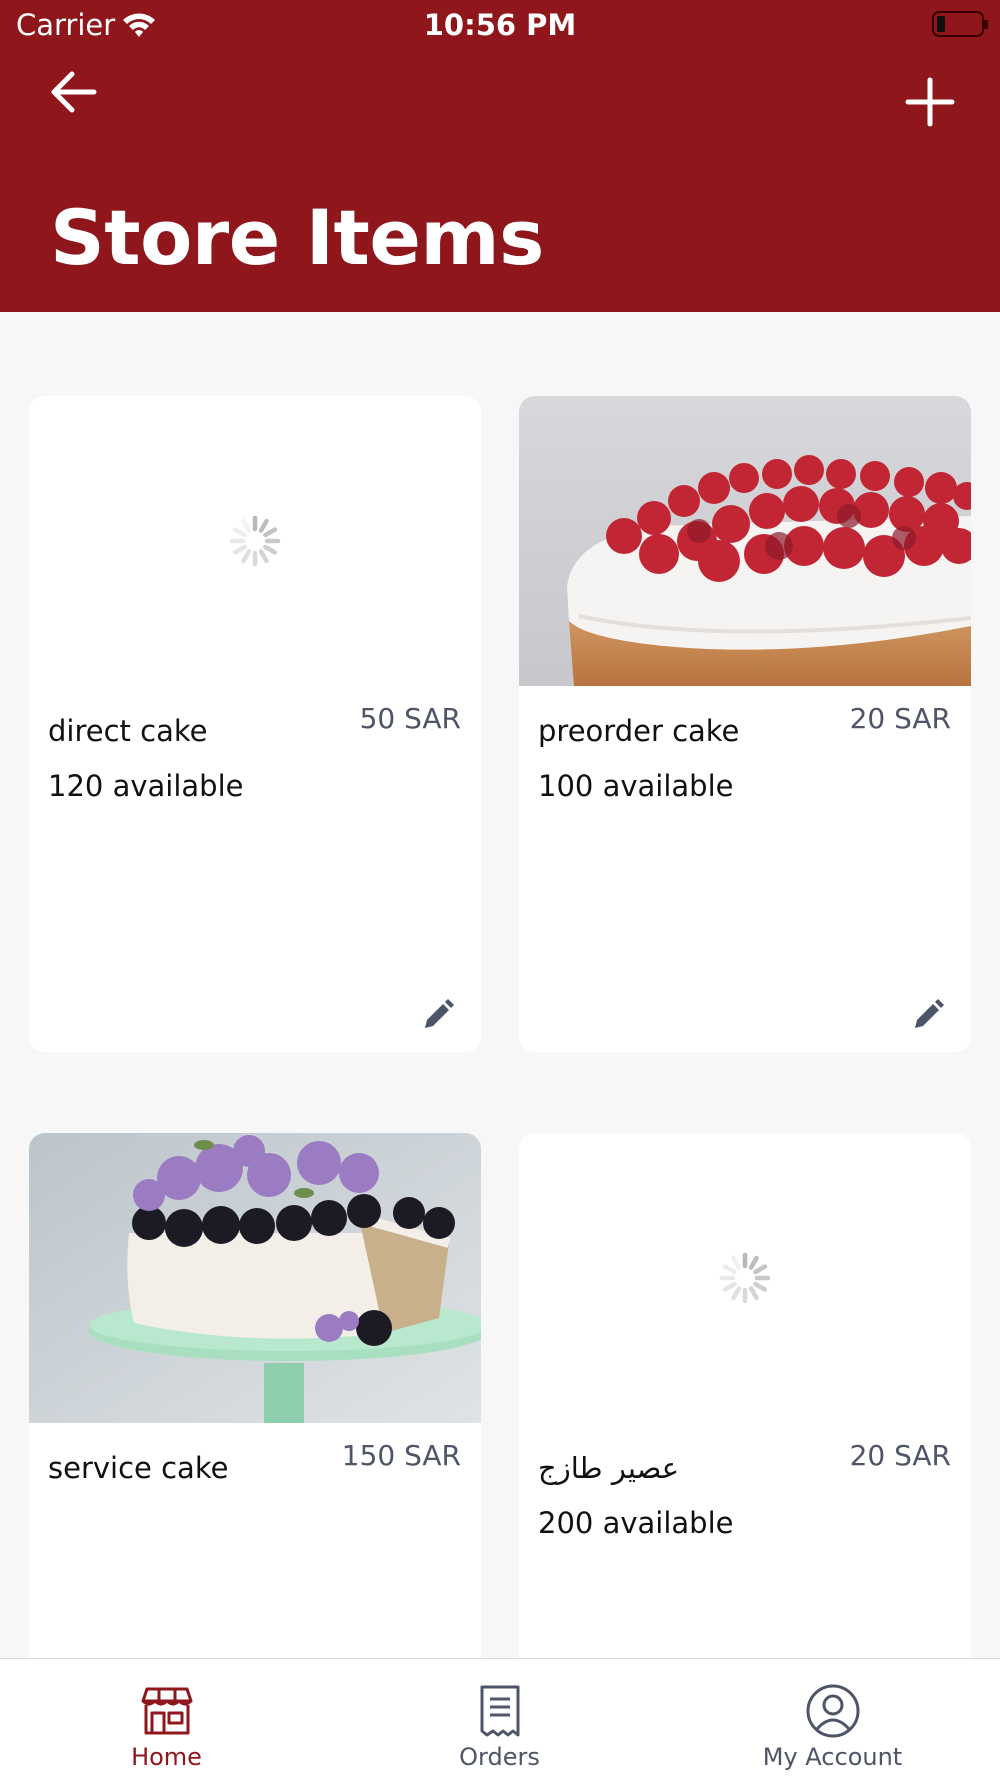  I want to click on back-arrow-icon, so click(74, 92).